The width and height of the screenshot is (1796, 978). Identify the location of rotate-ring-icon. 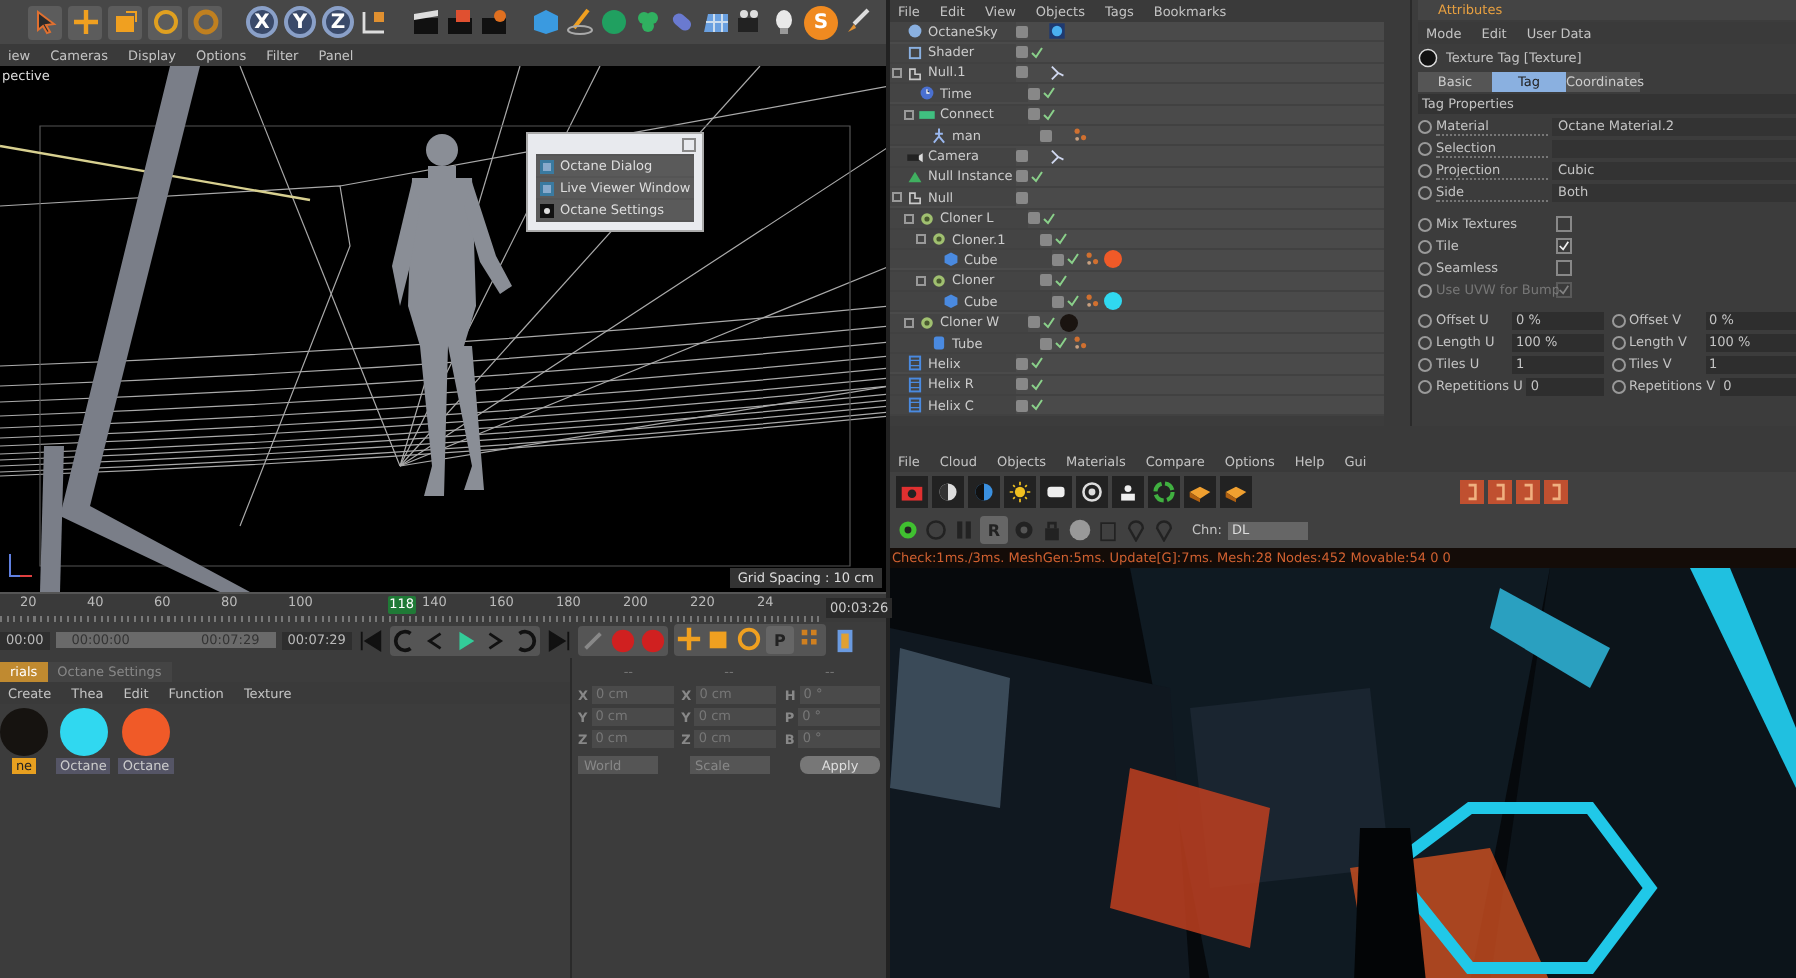
(205, 22).